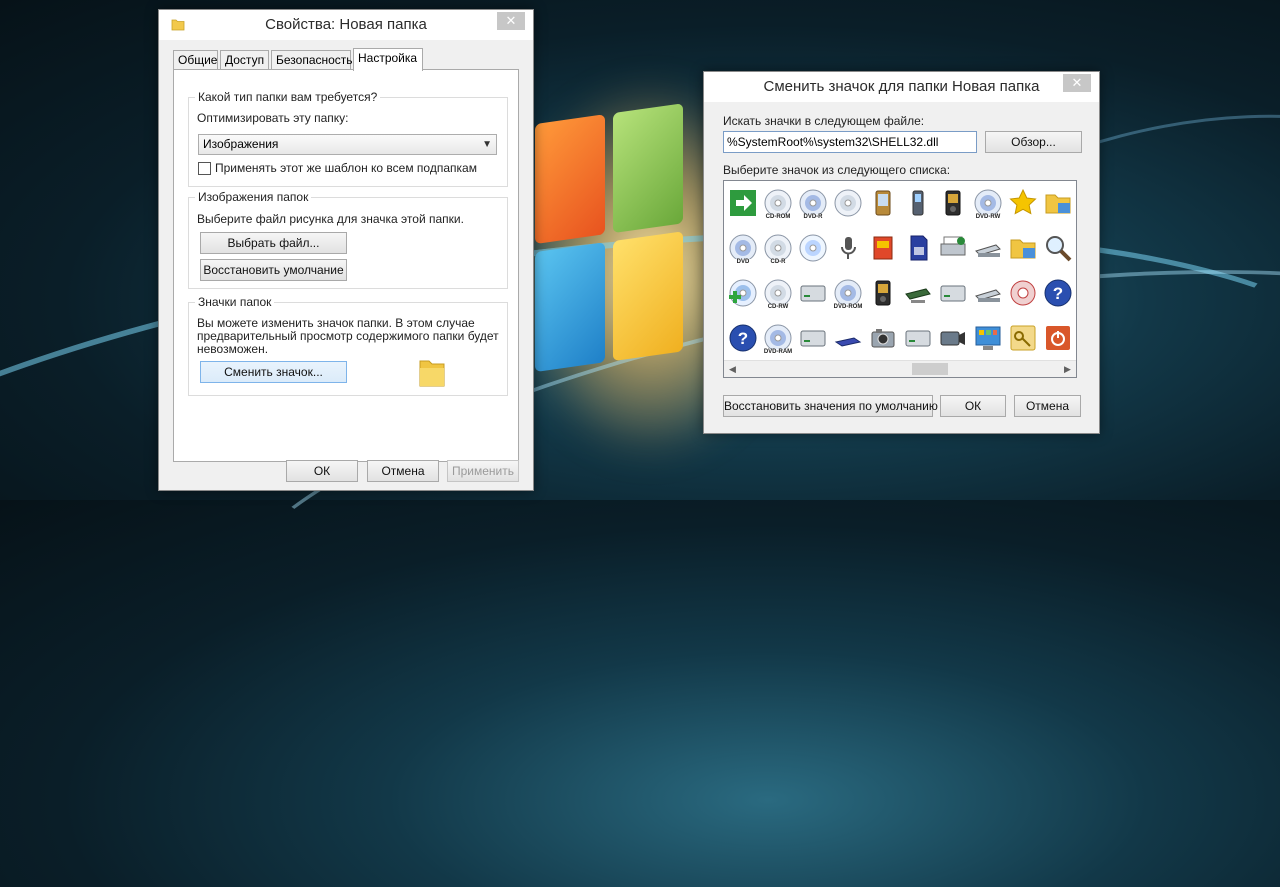  What do you see at coordinates (778, 203) in the screenshot?
I see `cd-rom-icon: CD-ROM` at bounding box center [778, 203].